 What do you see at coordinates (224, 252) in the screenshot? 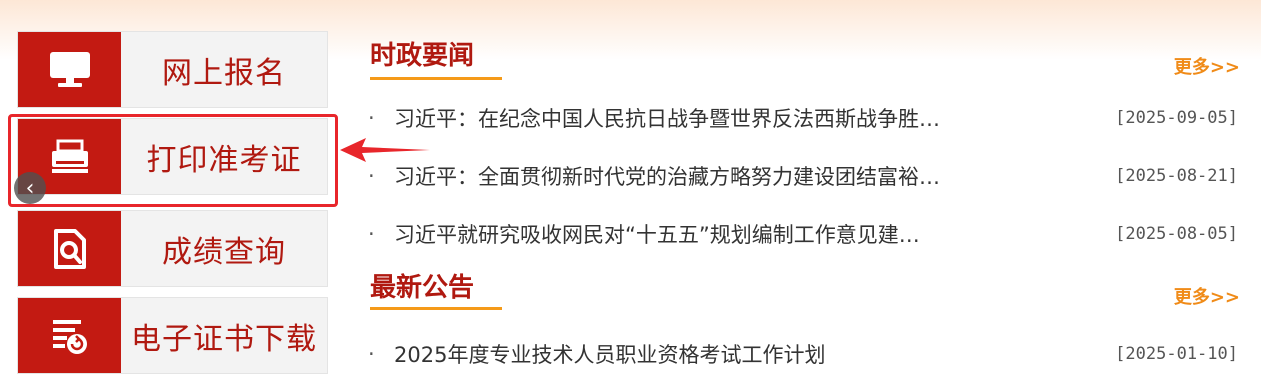
I see `nav-label: 成绩查询` at bounding box center [224, 252].